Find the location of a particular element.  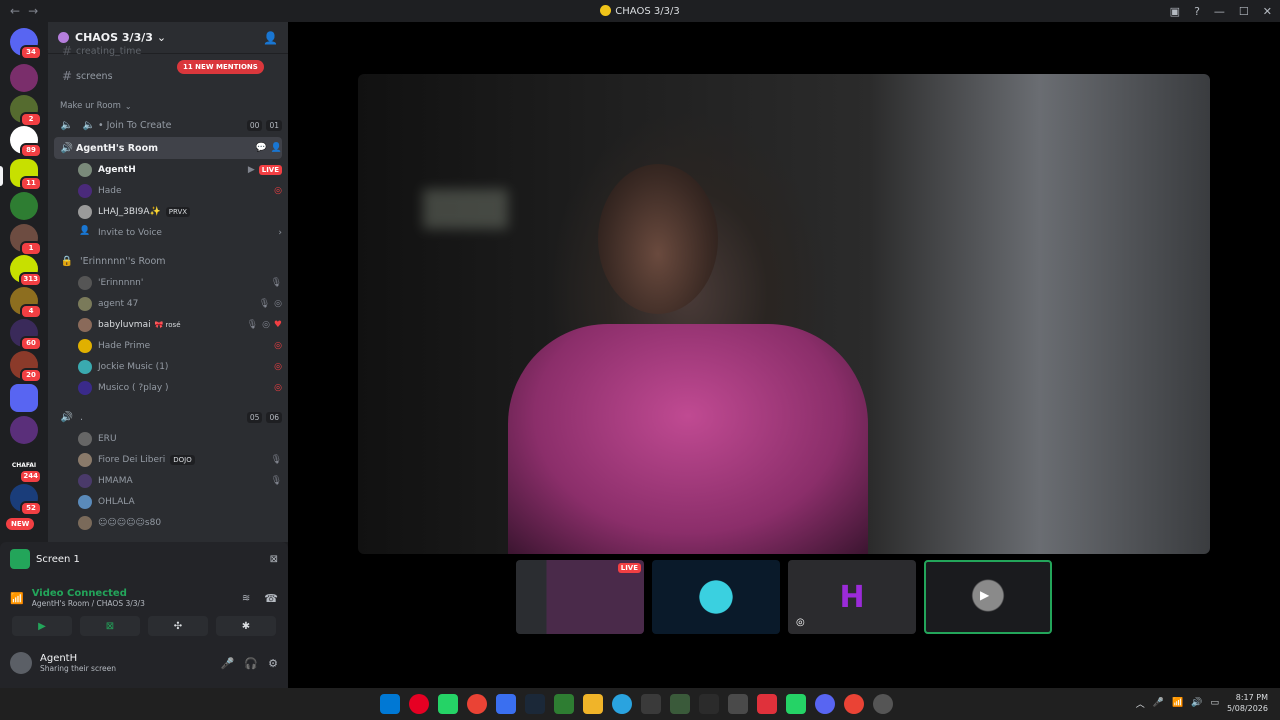

live-badge: LIVE is located at coordinates (629, 568).